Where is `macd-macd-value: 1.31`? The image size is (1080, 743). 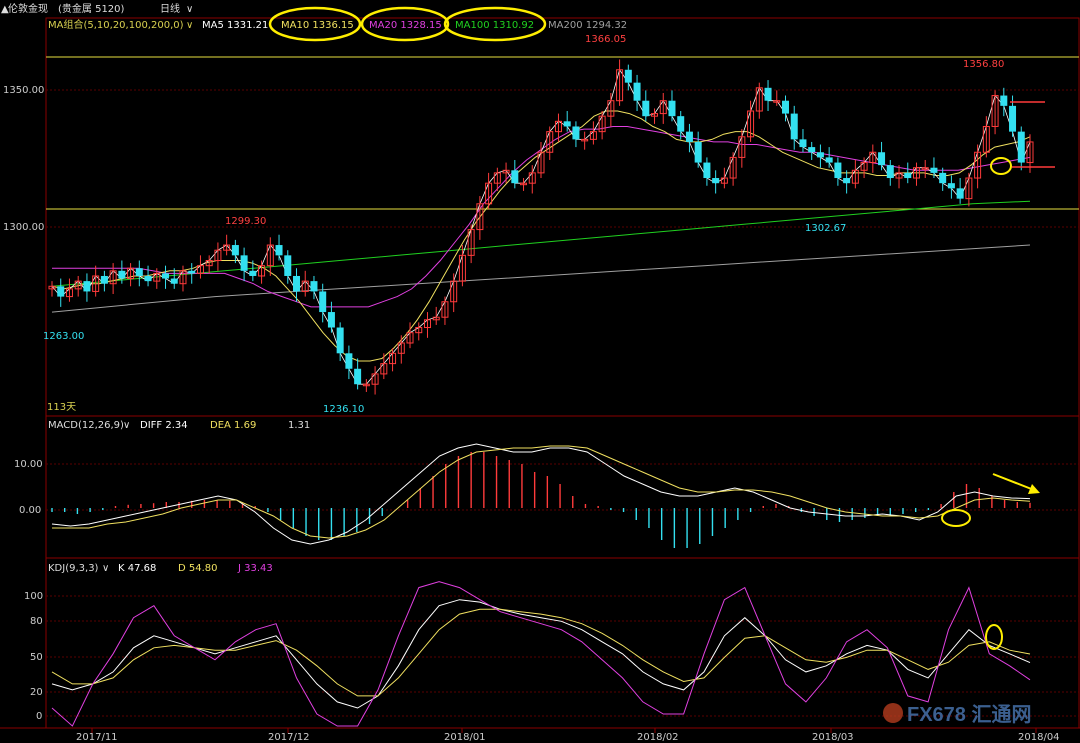 macd-macd-value: 1.31 is located at coordinates (299, 425).